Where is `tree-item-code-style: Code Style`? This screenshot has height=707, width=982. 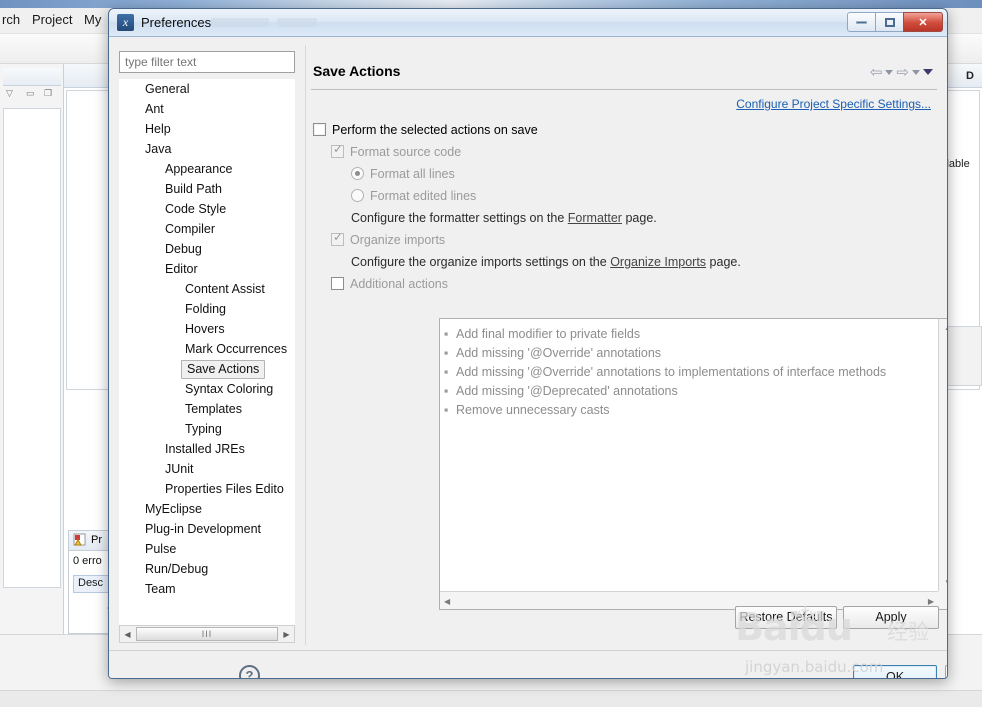
tree-item-code-style: Code Style is located at coordinates (207, 209).